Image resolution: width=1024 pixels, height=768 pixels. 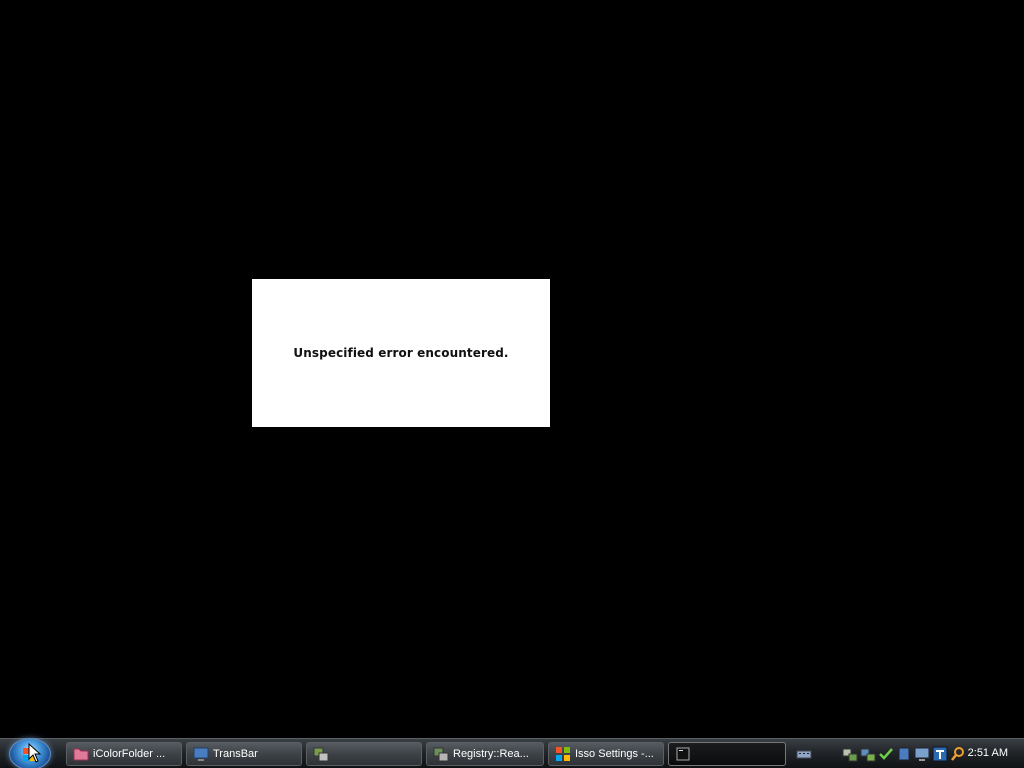 I want to click on error-dialog: Unspecified error encountered., so click(x=401, y=353).